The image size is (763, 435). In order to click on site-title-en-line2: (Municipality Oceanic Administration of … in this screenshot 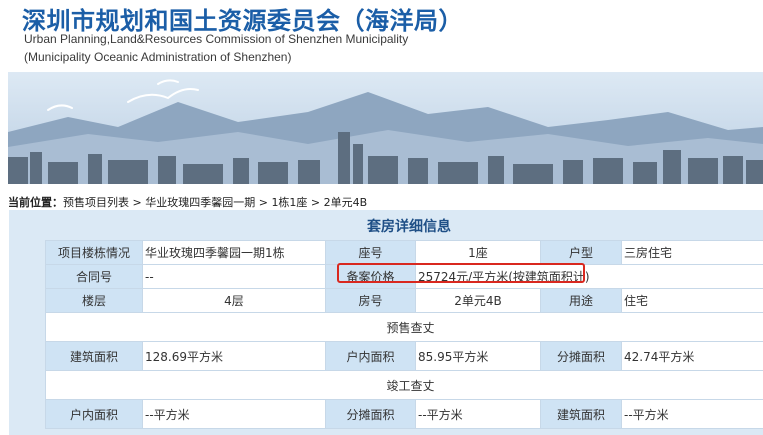, I will do `click(158, 57)`.